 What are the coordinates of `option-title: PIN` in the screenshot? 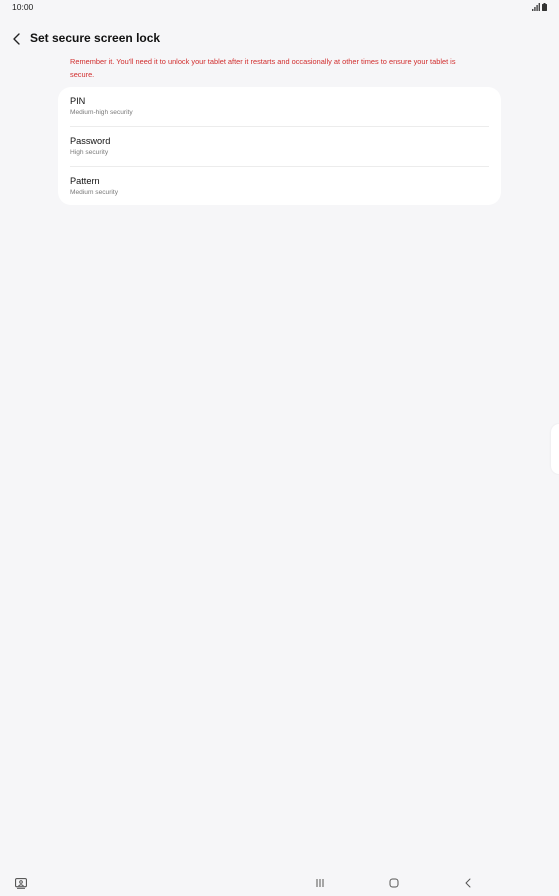 It's located at (78, 101).